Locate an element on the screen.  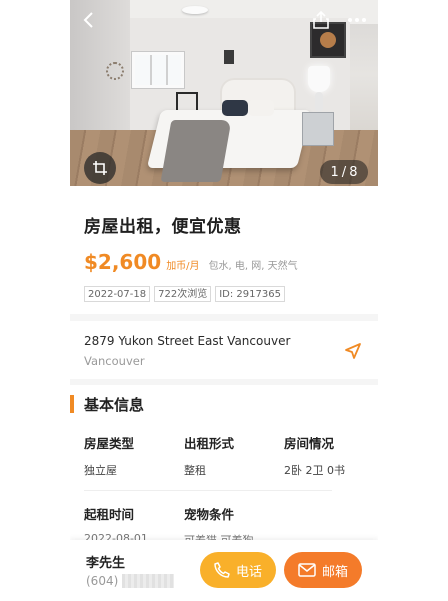
share-icon is located at coordinates (321, 20).